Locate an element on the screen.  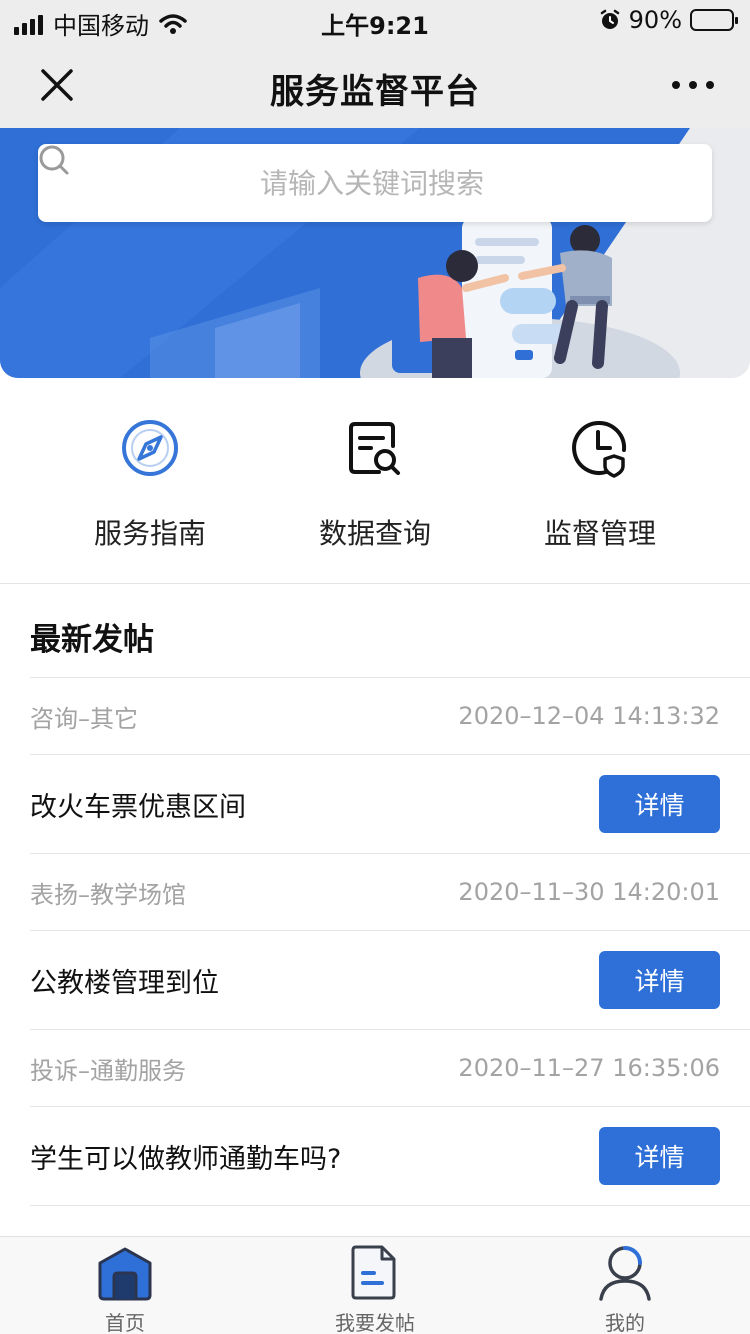
post-title: 公教楼管理到位 is located at coordinates (124, 983).